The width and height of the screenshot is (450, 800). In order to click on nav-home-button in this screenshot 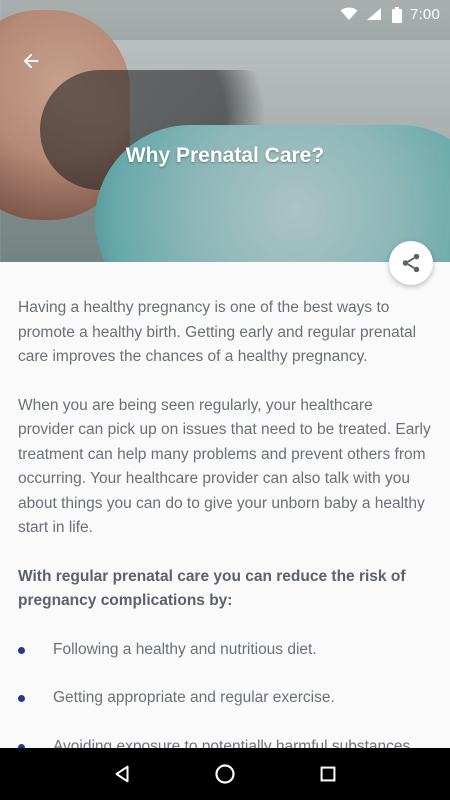, I will do `click(225, 774)`.